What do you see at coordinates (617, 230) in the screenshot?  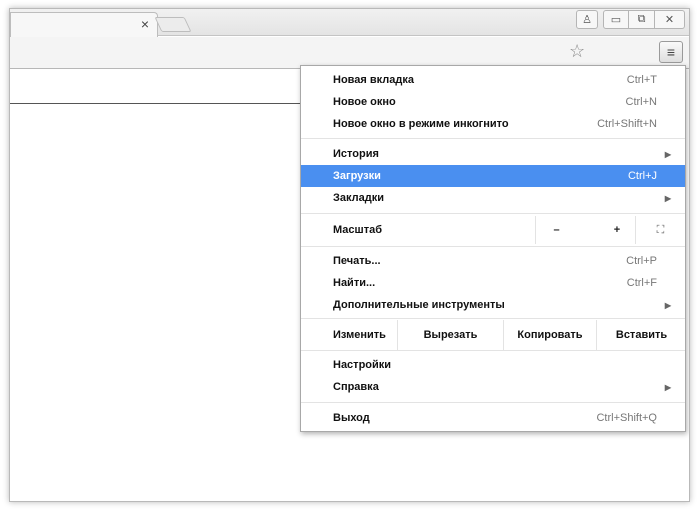 I see `zoom-in-button: +` at bounding box center [617, 230].